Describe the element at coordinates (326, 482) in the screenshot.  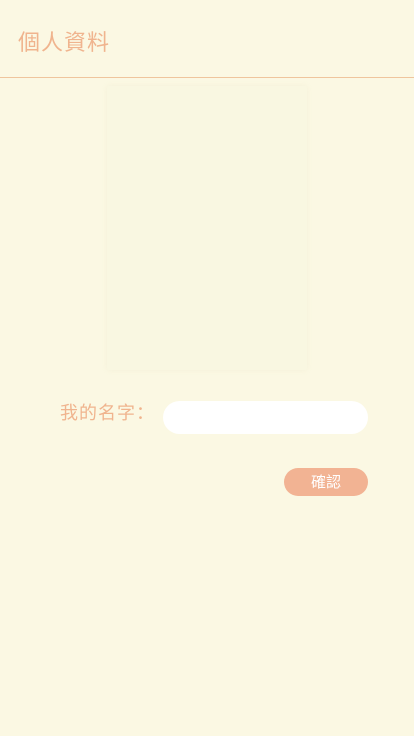
I see `confirm-button: 確認` at that location.